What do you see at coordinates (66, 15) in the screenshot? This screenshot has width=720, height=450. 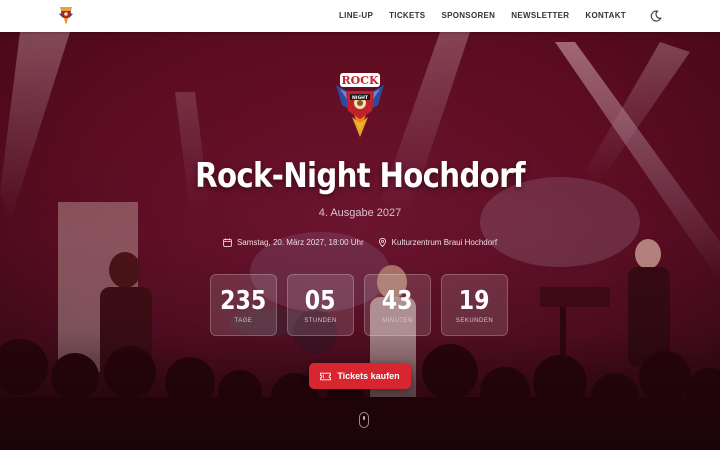 I see `rock-night-logo-small` at bounding box center [66, 15].